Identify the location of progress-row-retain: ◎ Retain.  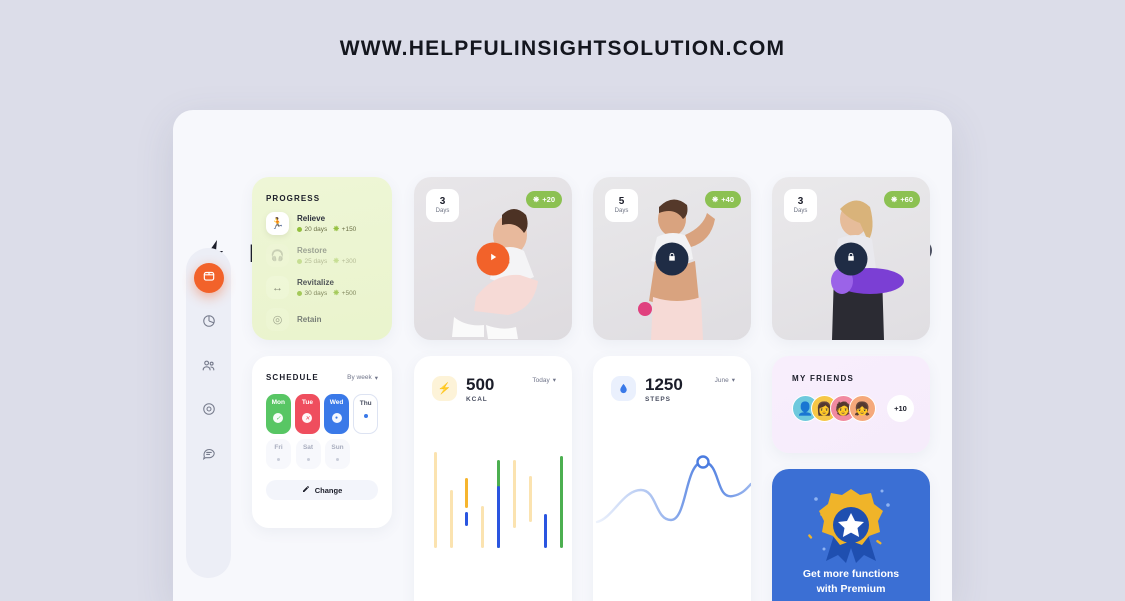
(322, 319).